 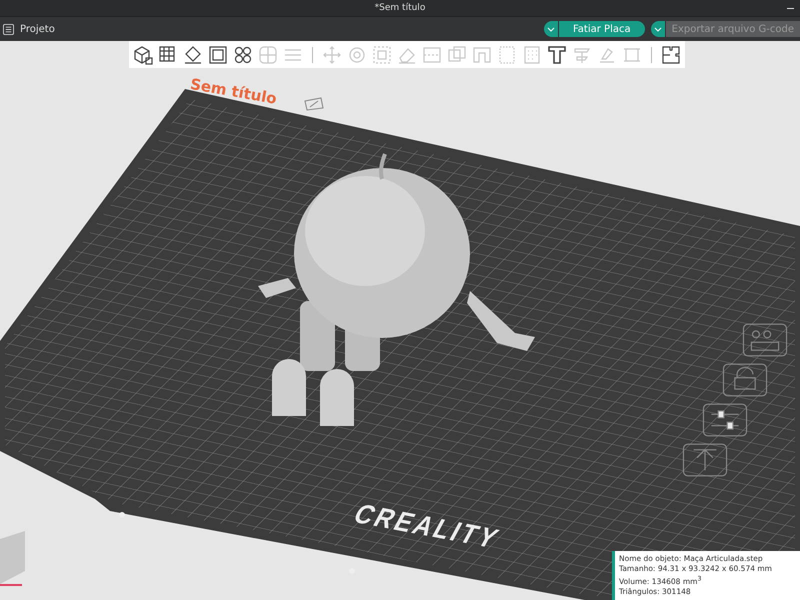 What do you see at coordinates (193, 54) in the screenshot?
I see `orient-tool-icon` at bounding box center [193, 54].